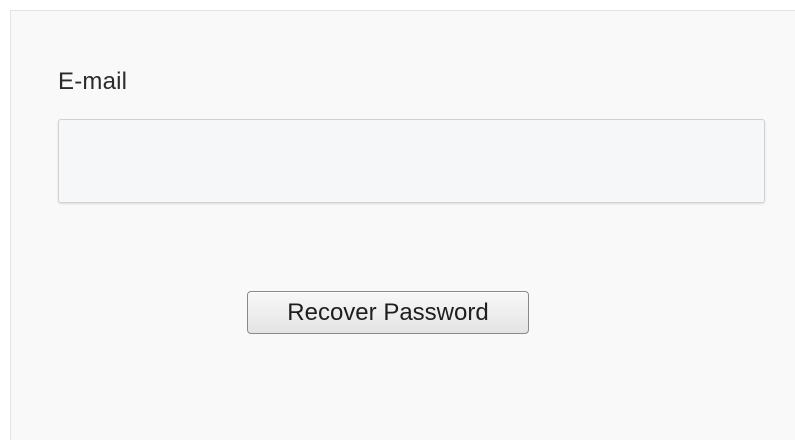 The image size is (795, 440). I want to click on recover-password-button: Recover Password, so click(388, 312).